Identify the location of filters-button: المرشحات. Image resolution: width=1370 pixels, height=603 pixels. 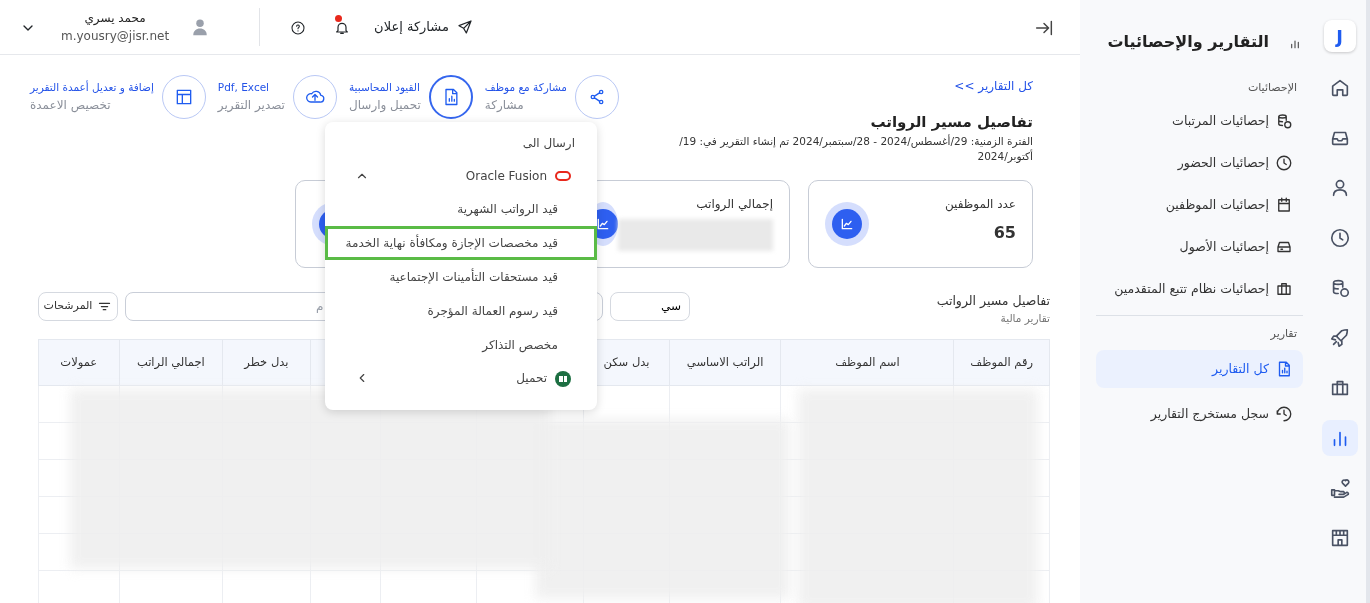
(78, 306).